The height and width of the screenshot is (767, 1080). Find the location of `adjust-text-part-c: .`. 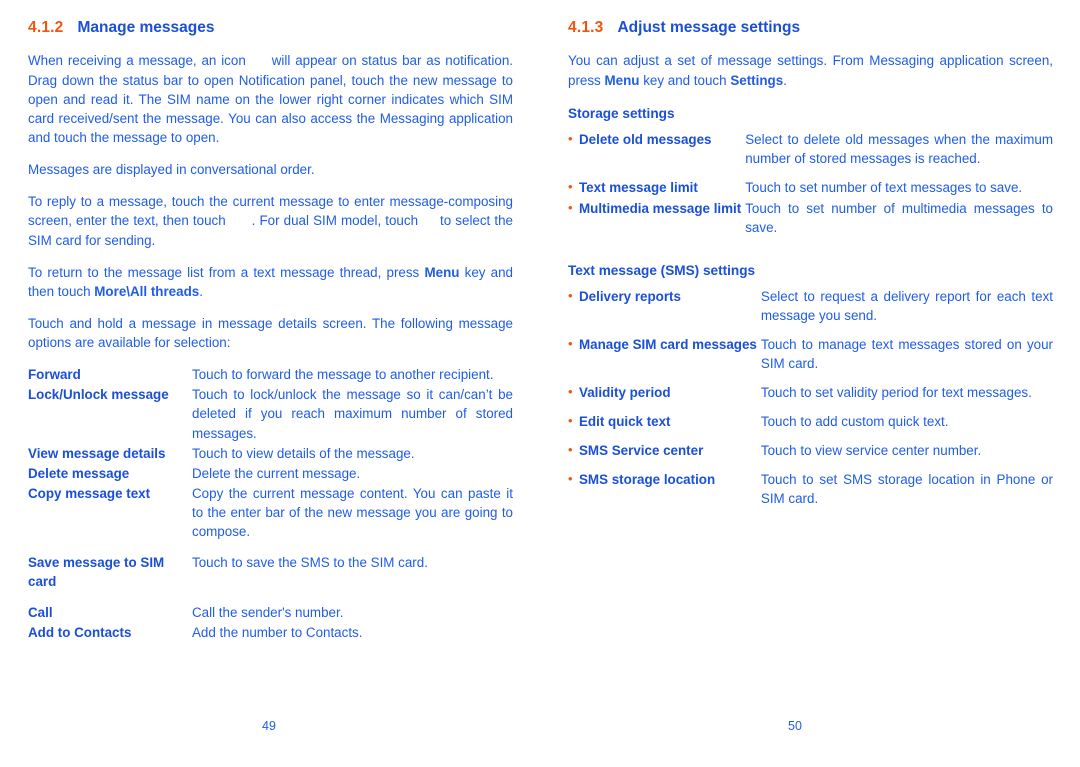

adjust-text-part-c: . is located at coordinates (785, 80).